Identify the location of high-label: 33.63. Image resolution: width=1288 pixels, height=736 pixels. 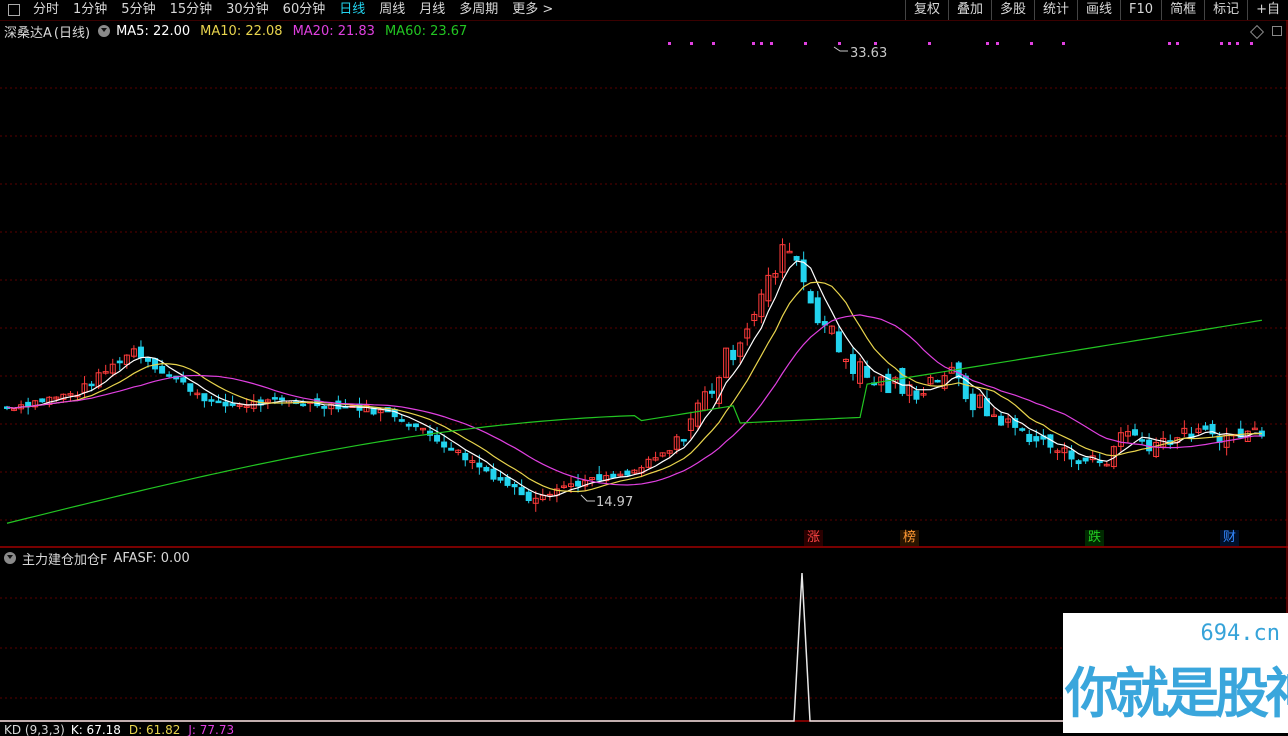
(868, 53).